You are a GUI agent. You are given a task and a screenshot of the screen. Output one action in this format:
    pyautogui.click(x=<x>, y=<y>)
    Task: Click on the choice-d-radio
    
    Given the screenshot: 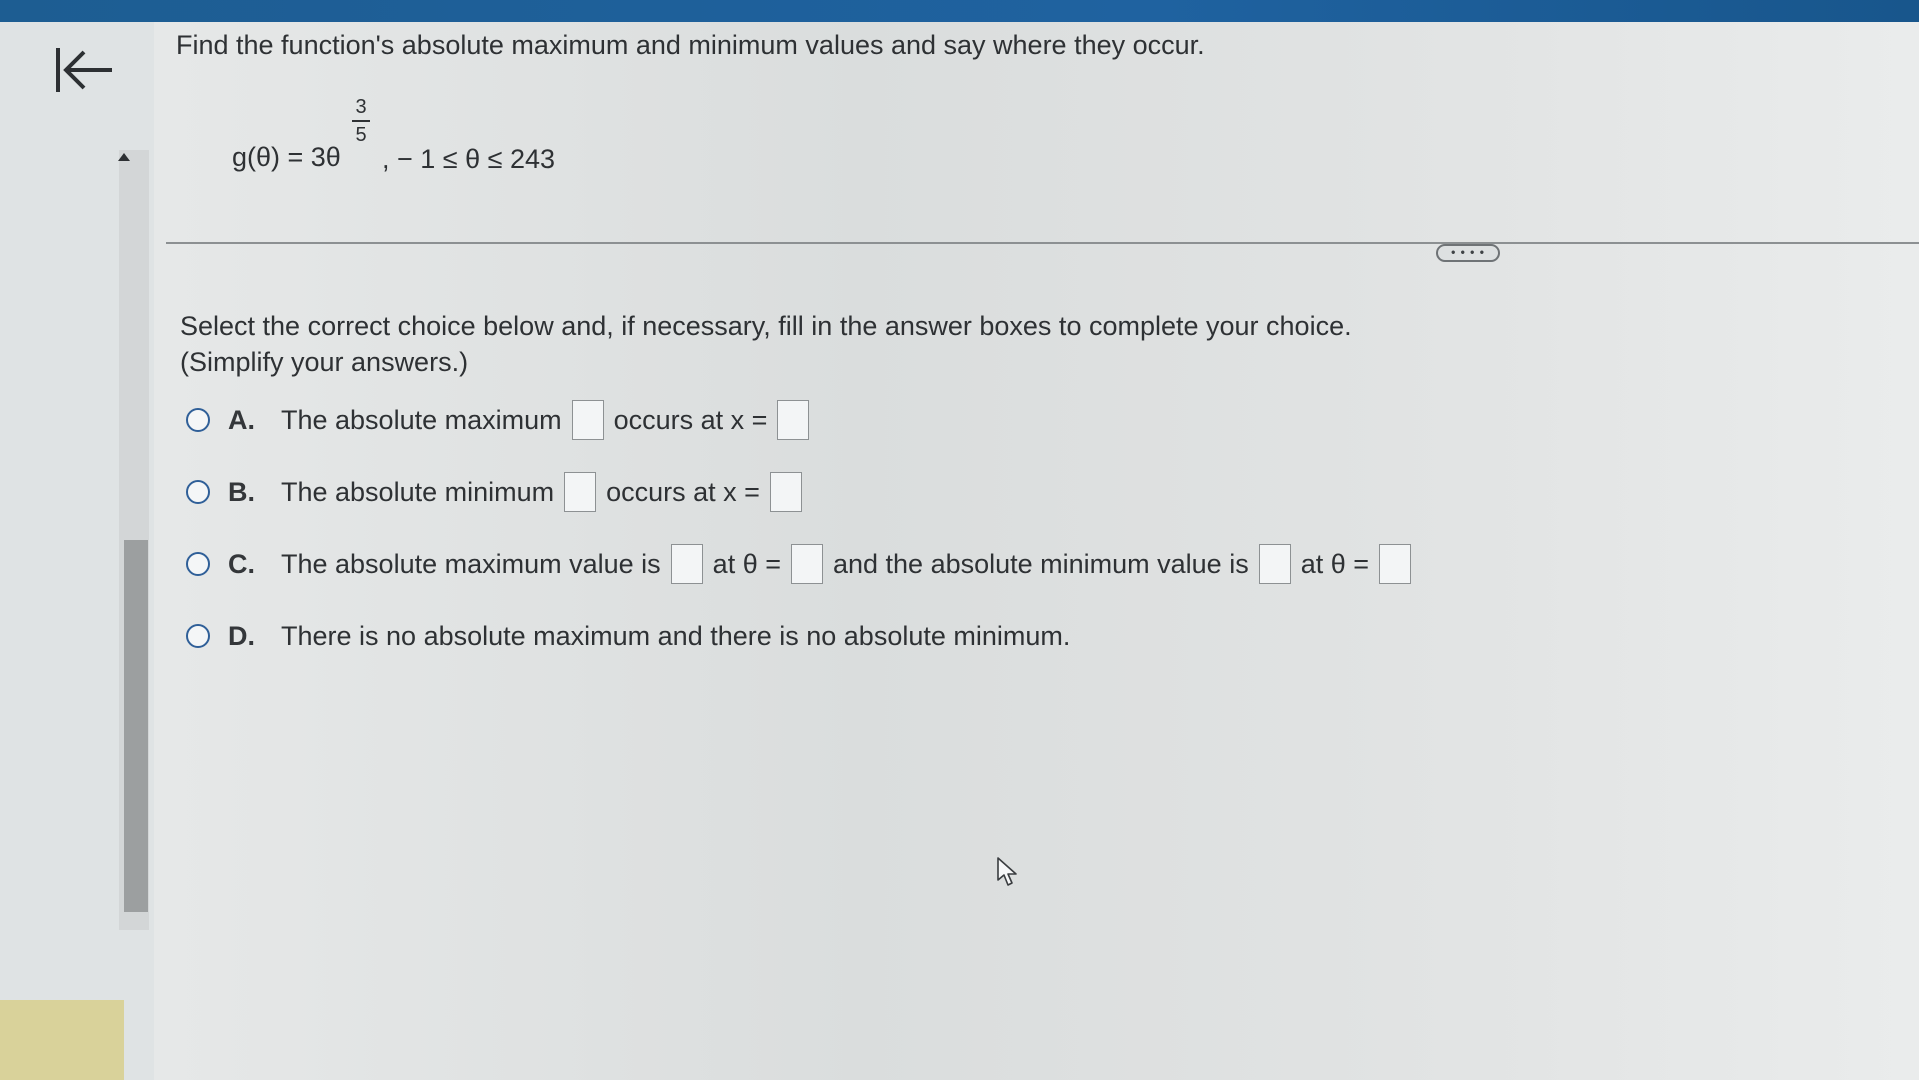 What is the action you would take?
    pyautogui.click(x=198, y=636)
    